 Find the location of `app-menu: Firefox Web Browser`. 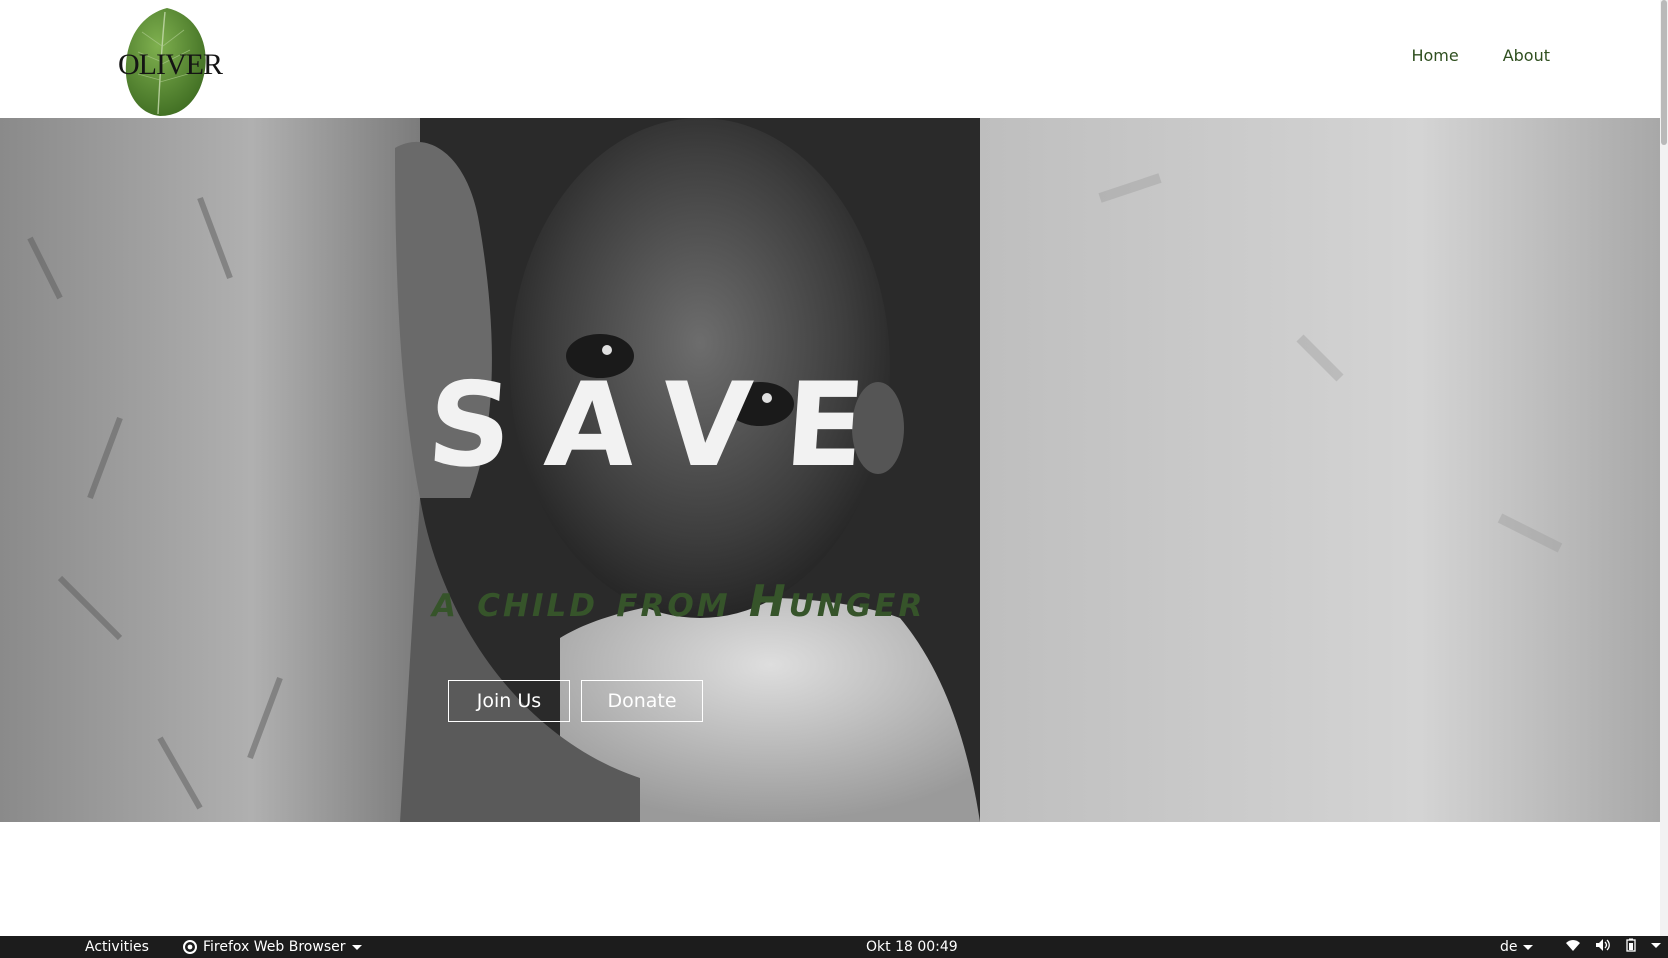

app-menu: Firefox Web Browser is located at coordinates (272, 947).